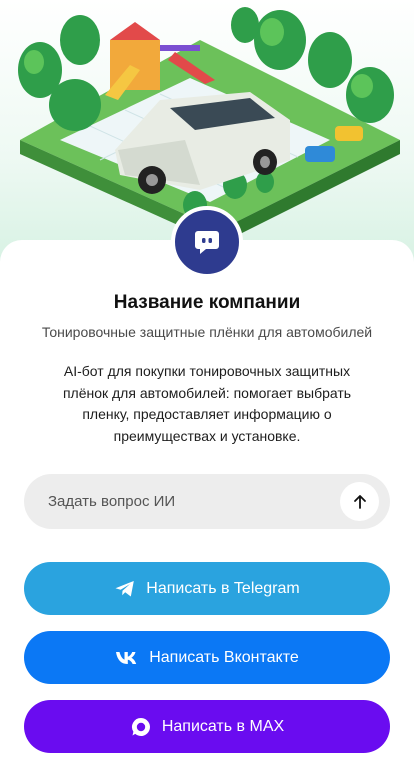 Image resolution: width=414 pixels, height=770 pixels. Describe the element at coordinates (141, 727) in the screenshot. I see `max-icon` at that location.